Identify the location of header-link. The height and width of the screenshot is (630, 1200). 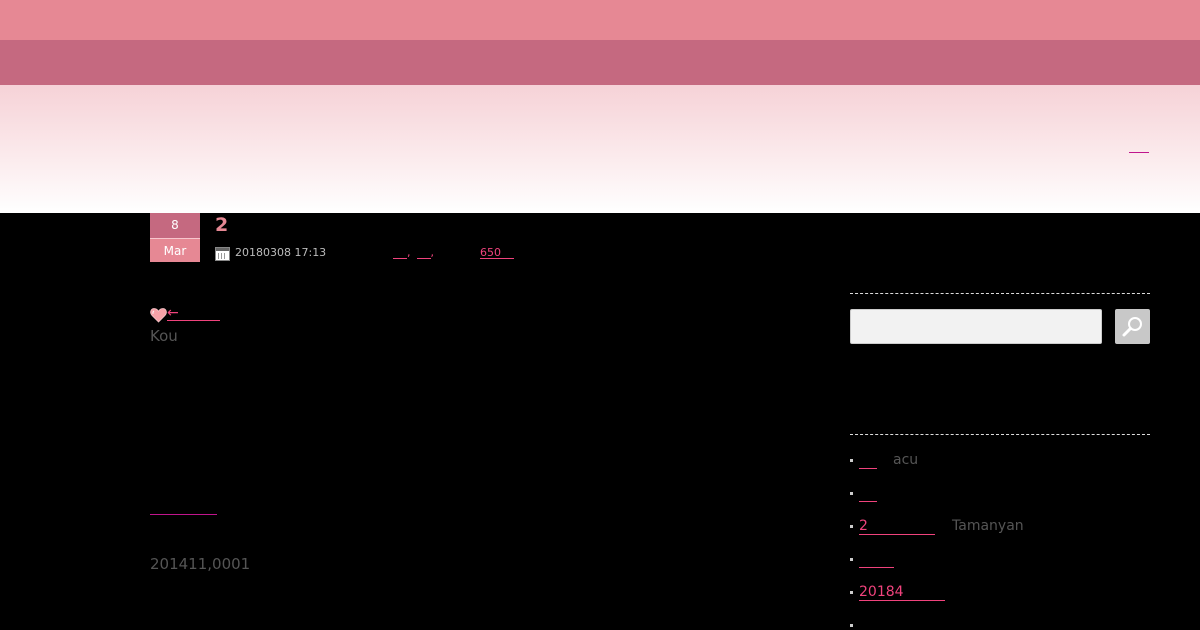
(1139, 147).